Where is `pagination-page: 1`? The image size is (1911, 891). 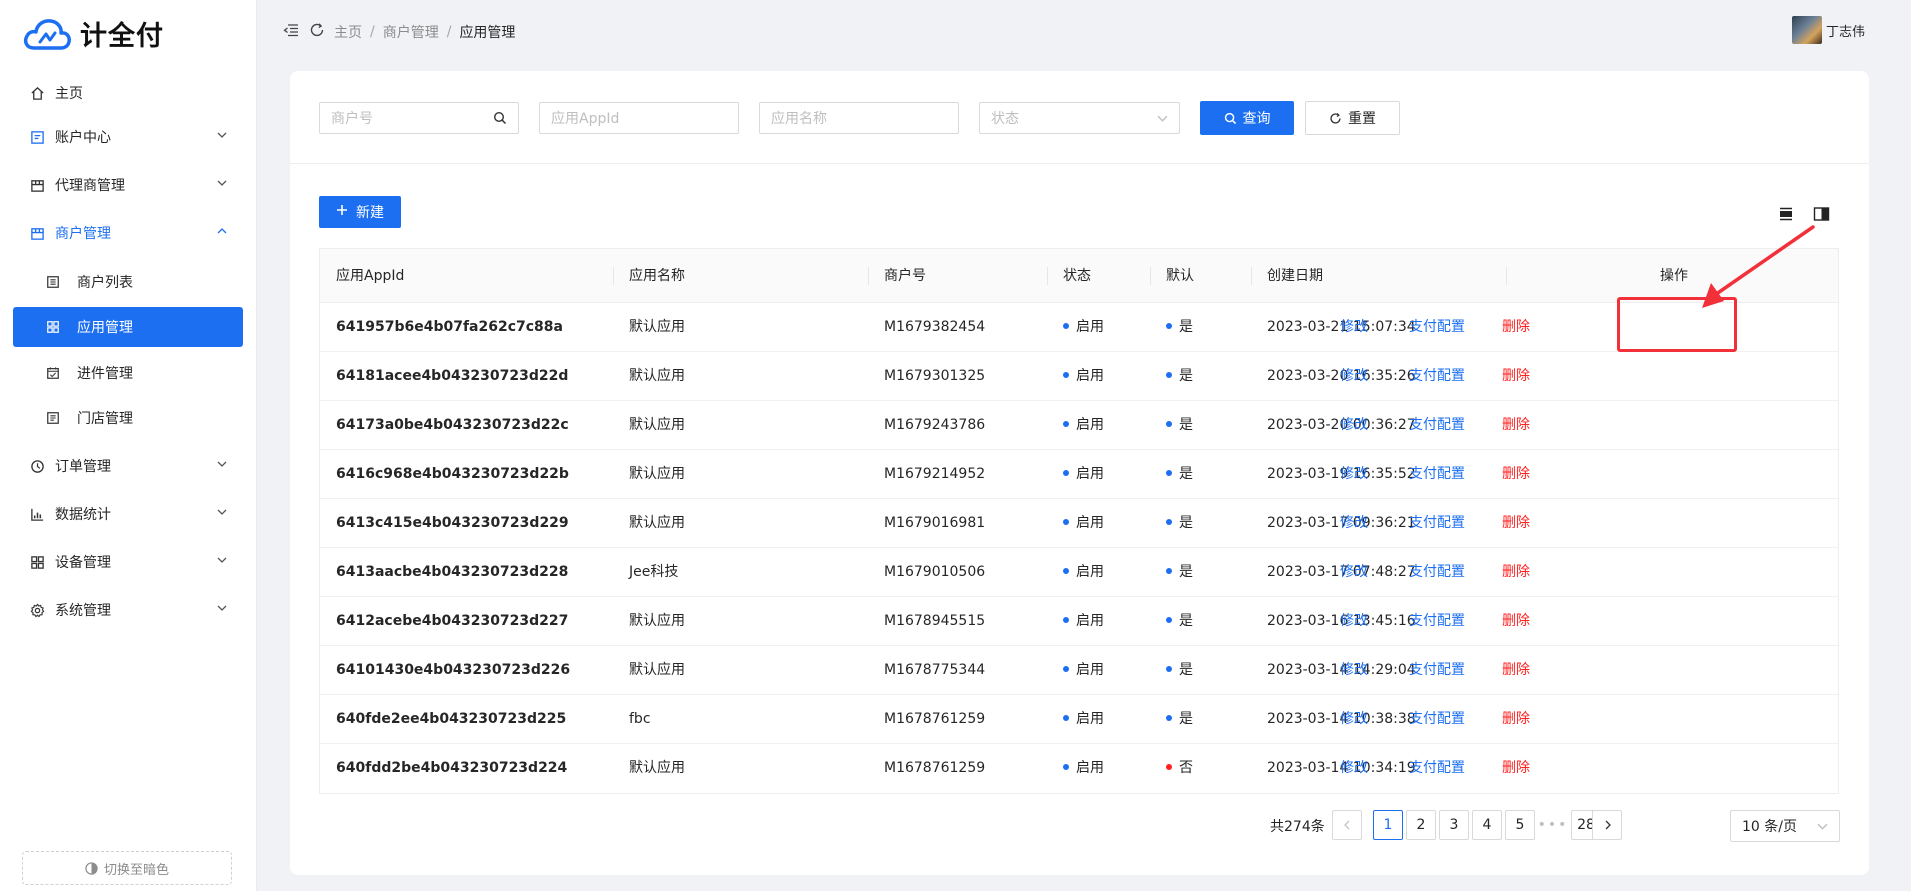
pagination-page: 1 is located at coordinates (1388, 825).